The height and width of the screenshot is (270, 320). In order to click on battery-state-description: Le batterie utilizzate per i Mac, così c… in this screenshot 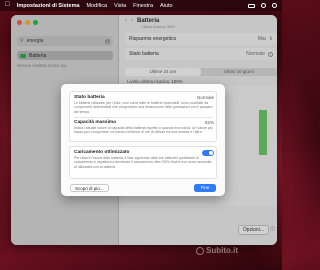, I will do `click(143, 107)`.